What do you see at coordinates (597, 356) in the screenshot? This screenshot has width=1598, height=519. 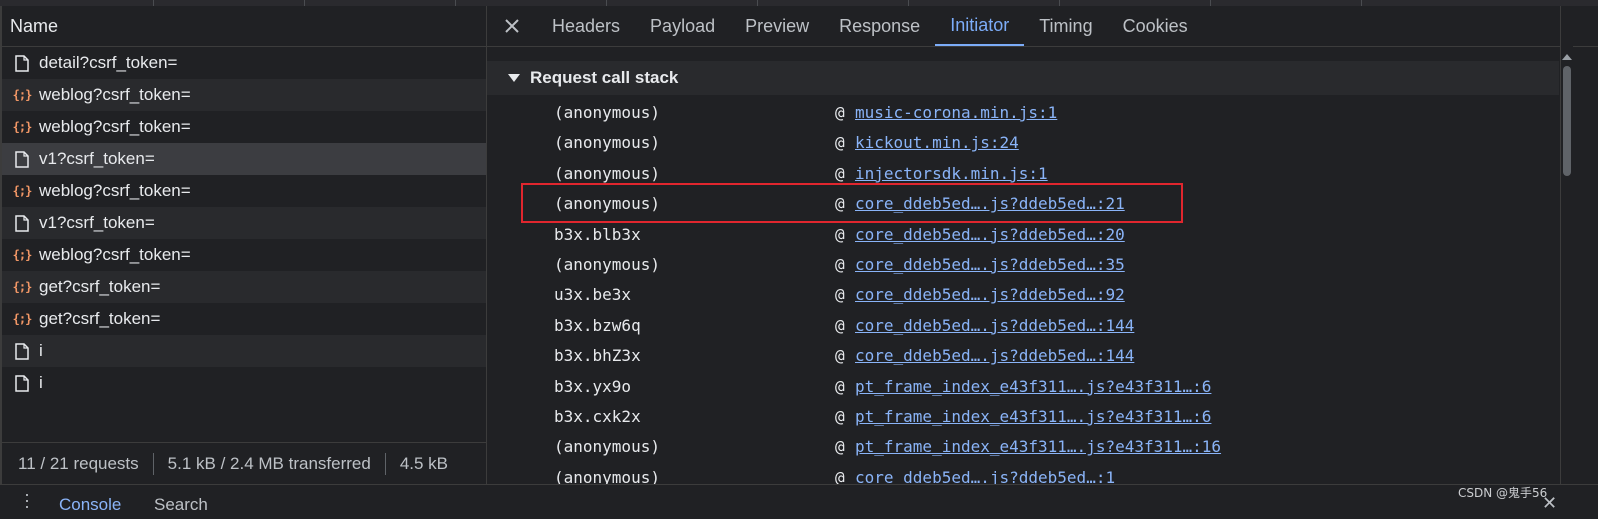 I see `function-name: b3x.bhZ3x` at bounding box center [597, 356].